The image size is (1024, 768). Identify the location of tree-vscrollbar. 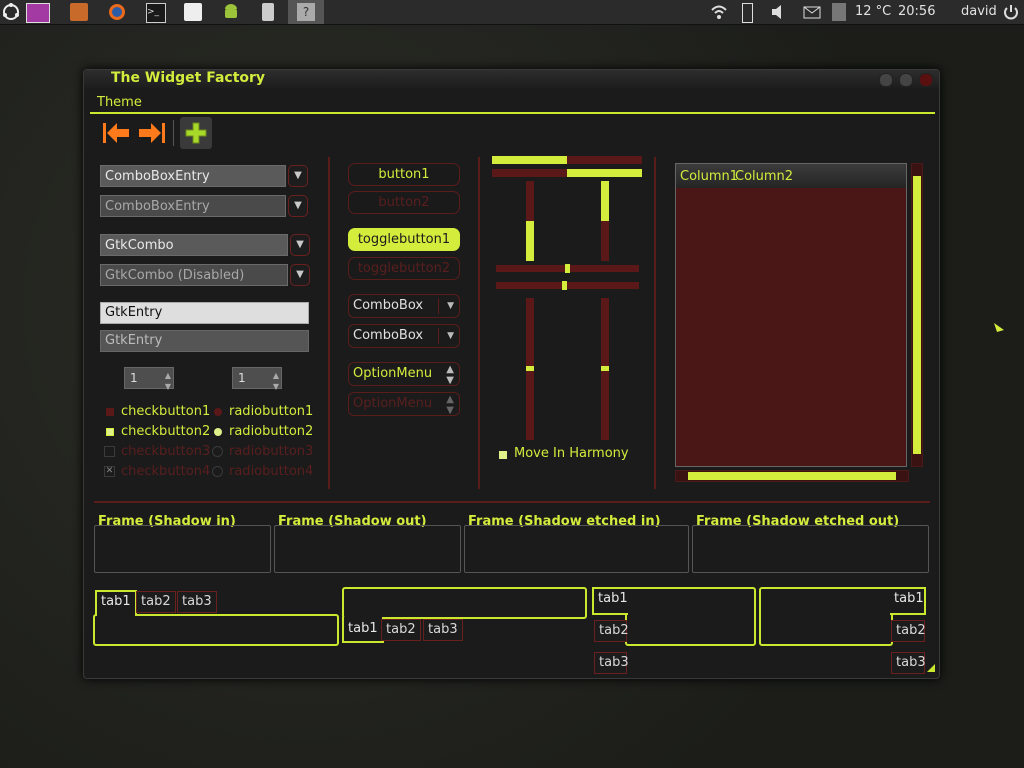
(917, 315).